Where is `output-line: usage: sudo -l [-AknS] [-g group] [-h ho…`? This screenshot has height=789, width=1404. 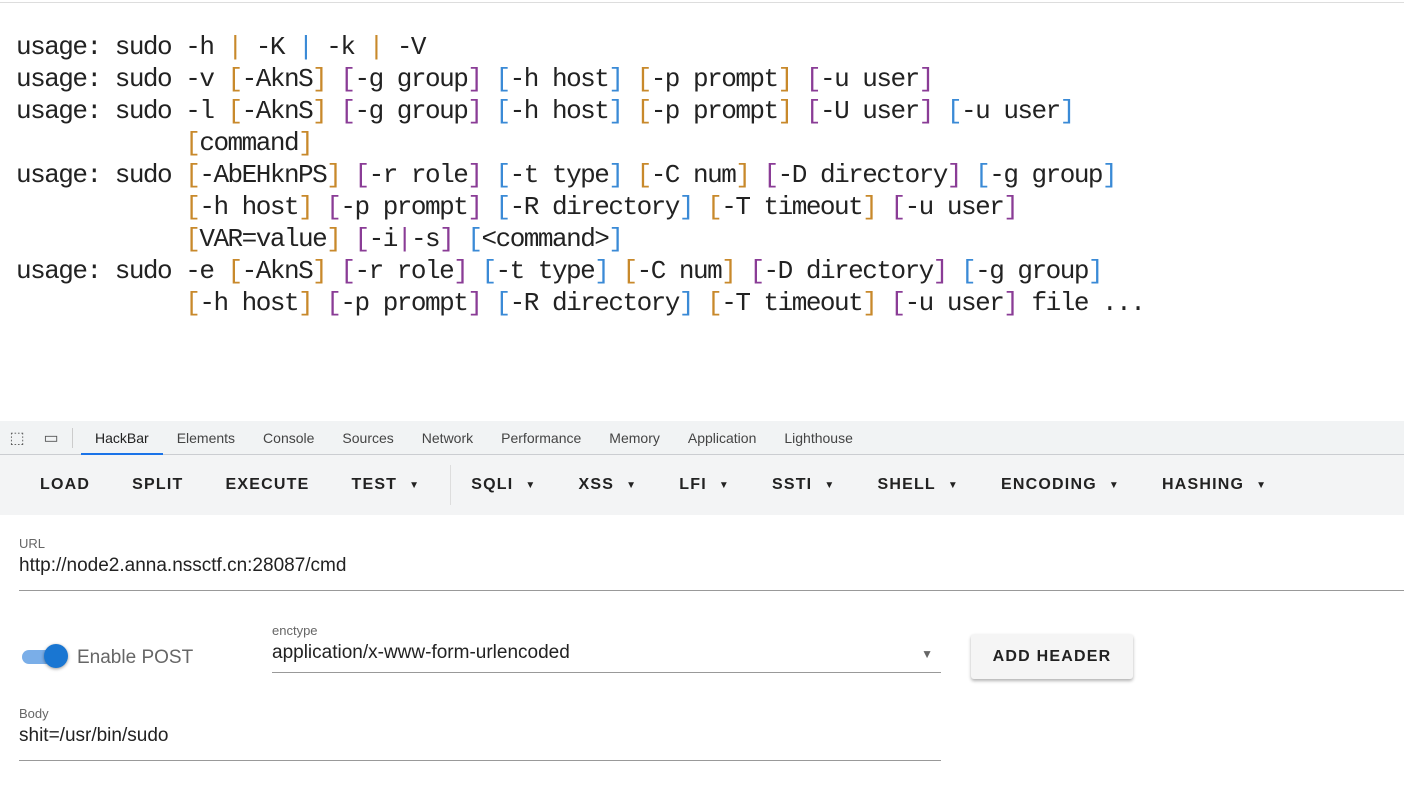
output-line: usage: sudo -l [-AknS] [-g group] [-h ho… is located at coordinates (545, 111).